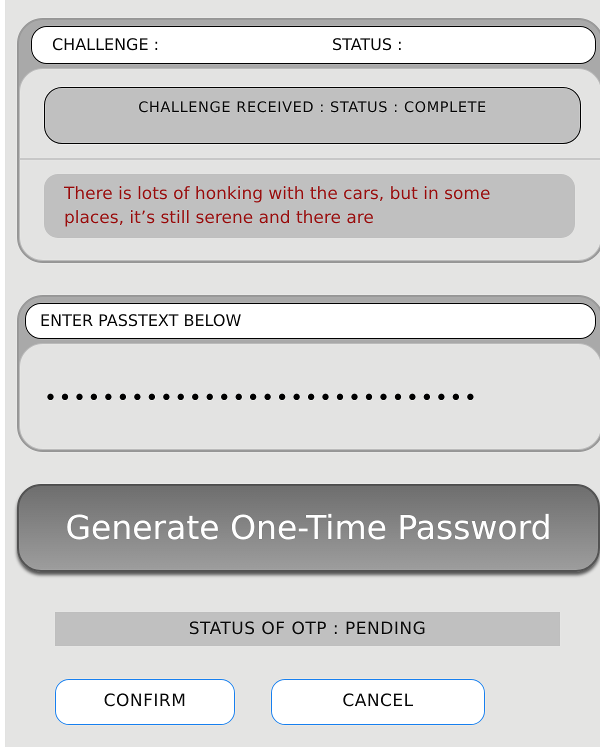 Image resolution: width=600 pixels, height=747 pixels. I want to click on cancel-button: CANCEL, so click(378, 702).